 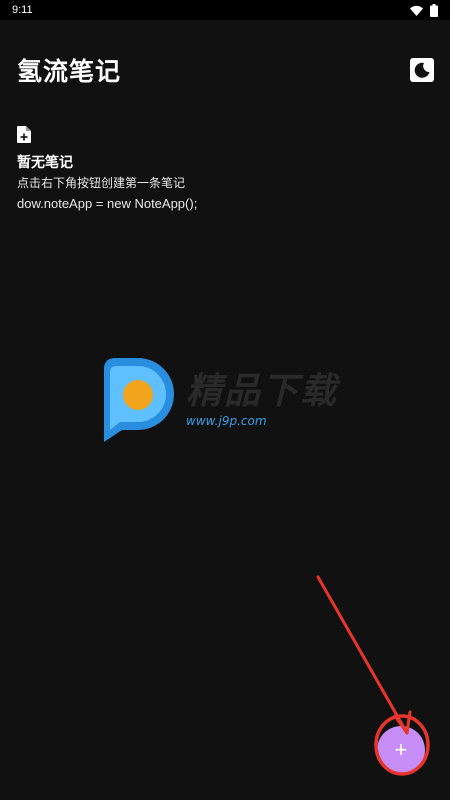 What do you see at coordinates (416, 10) in the screenshot?
I see `wifi-icon` at bounding box center [416, 10].